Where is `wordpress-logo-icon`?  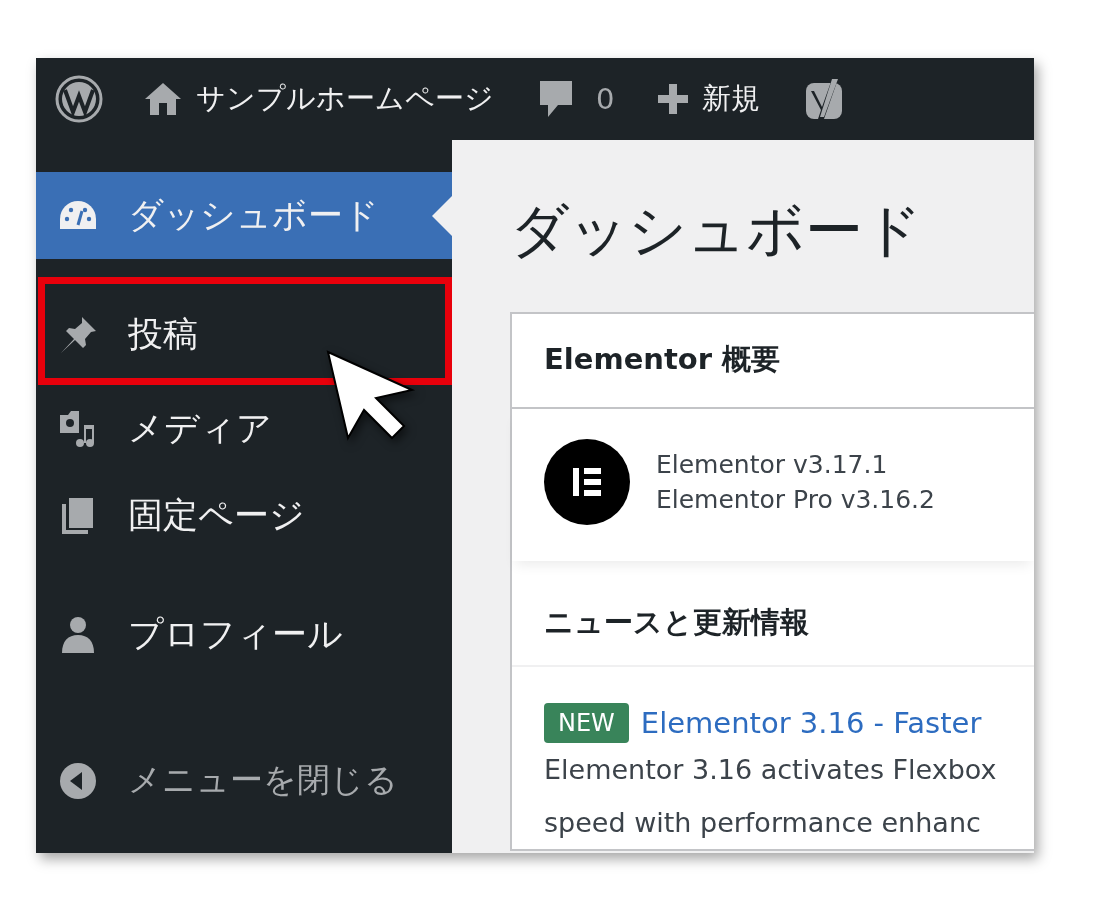
wordpress-logo-icon is located at coordinates (79, 99).